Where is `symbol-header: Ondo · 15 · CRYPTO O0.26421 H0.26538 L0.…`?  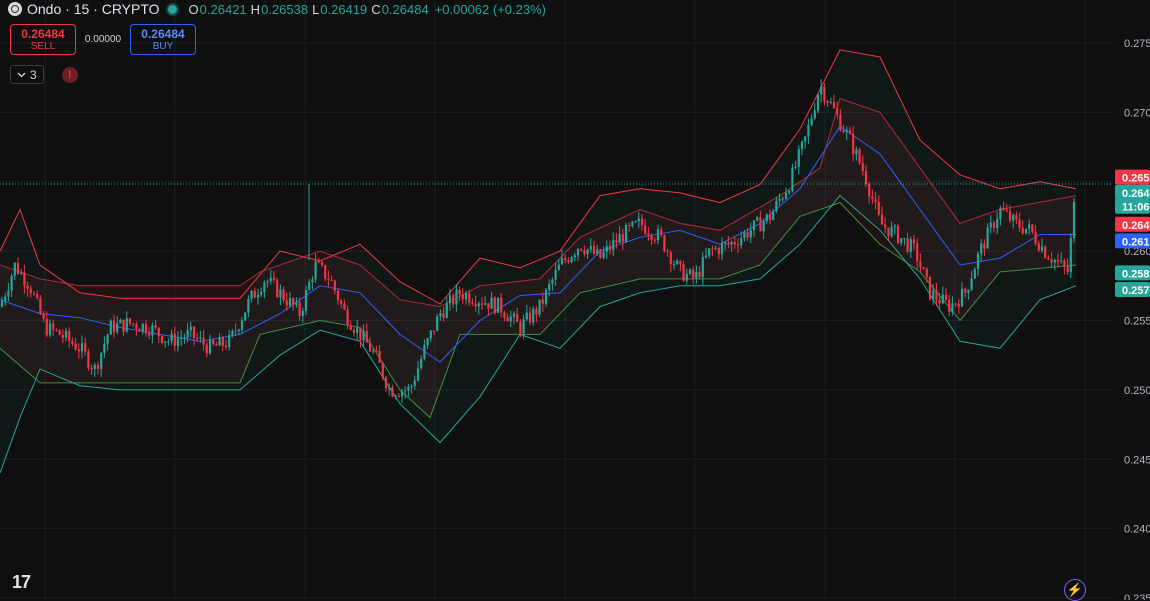 symbol-header: Ondo · 15 · CRYPTO O0.26421 H0.26538 L0.… is located at coordinates (277, 9).